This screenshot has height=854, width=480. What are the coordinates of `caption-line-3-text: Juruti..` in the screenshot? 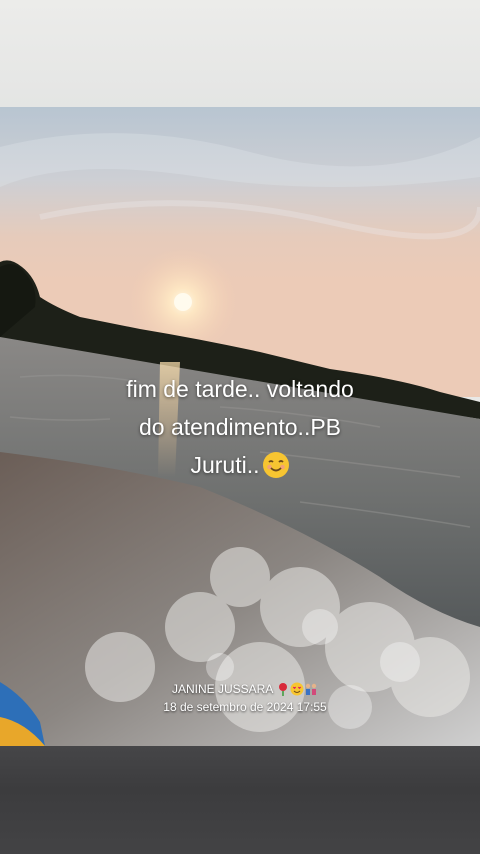 It's located at (225, 465).